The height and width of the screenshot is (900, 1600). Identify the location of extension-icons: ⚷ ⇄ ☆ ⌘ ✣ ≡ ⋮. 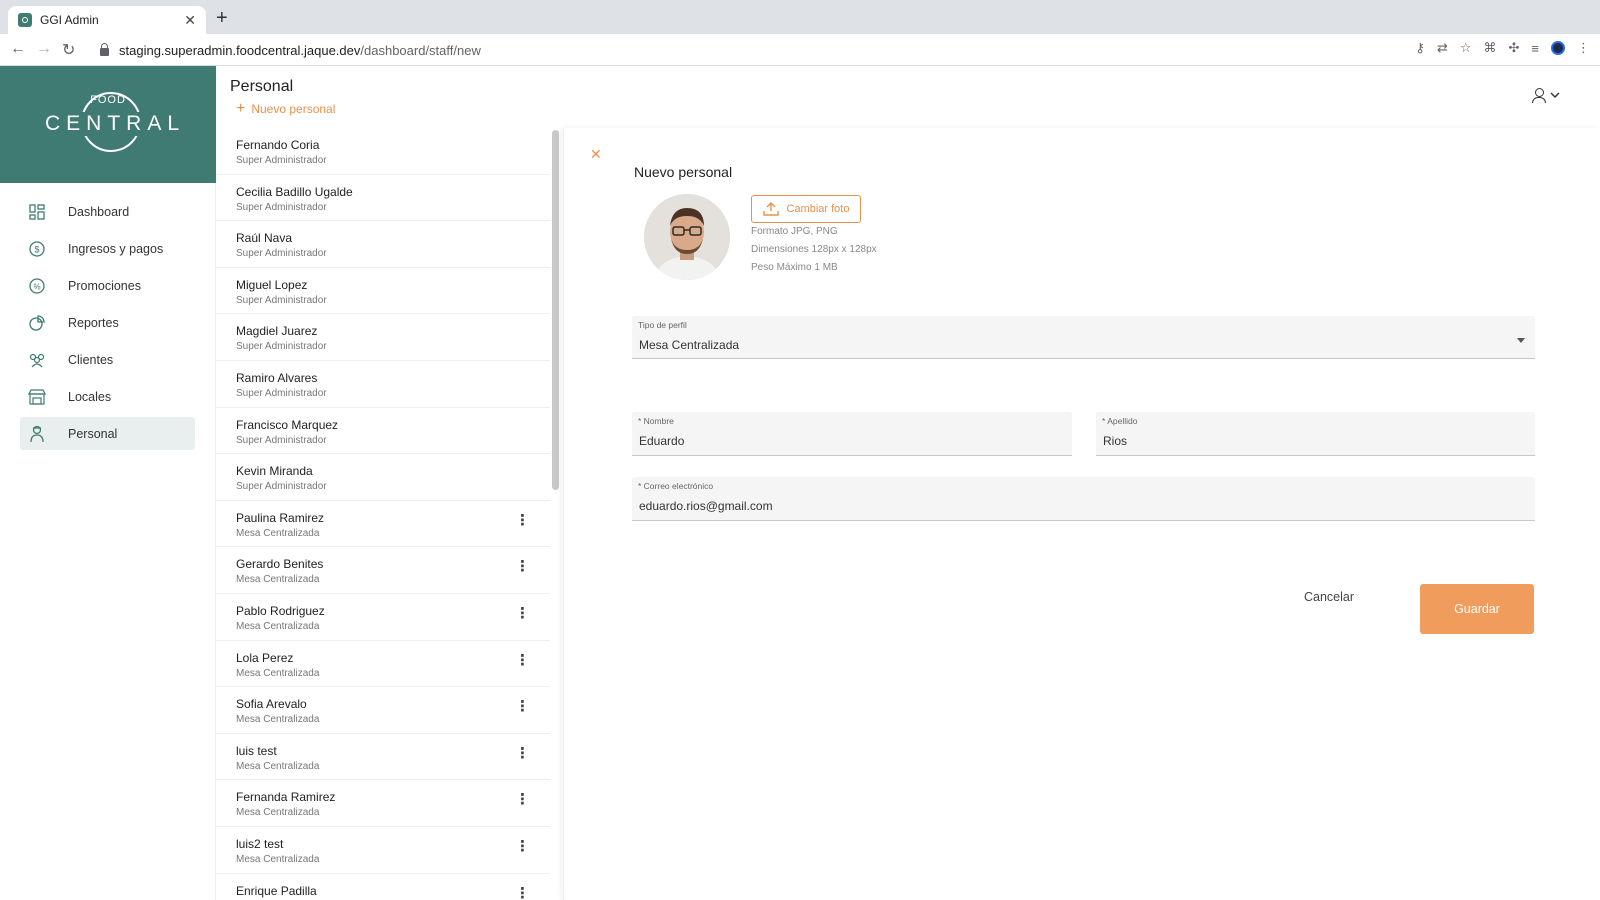
(1502, 48).